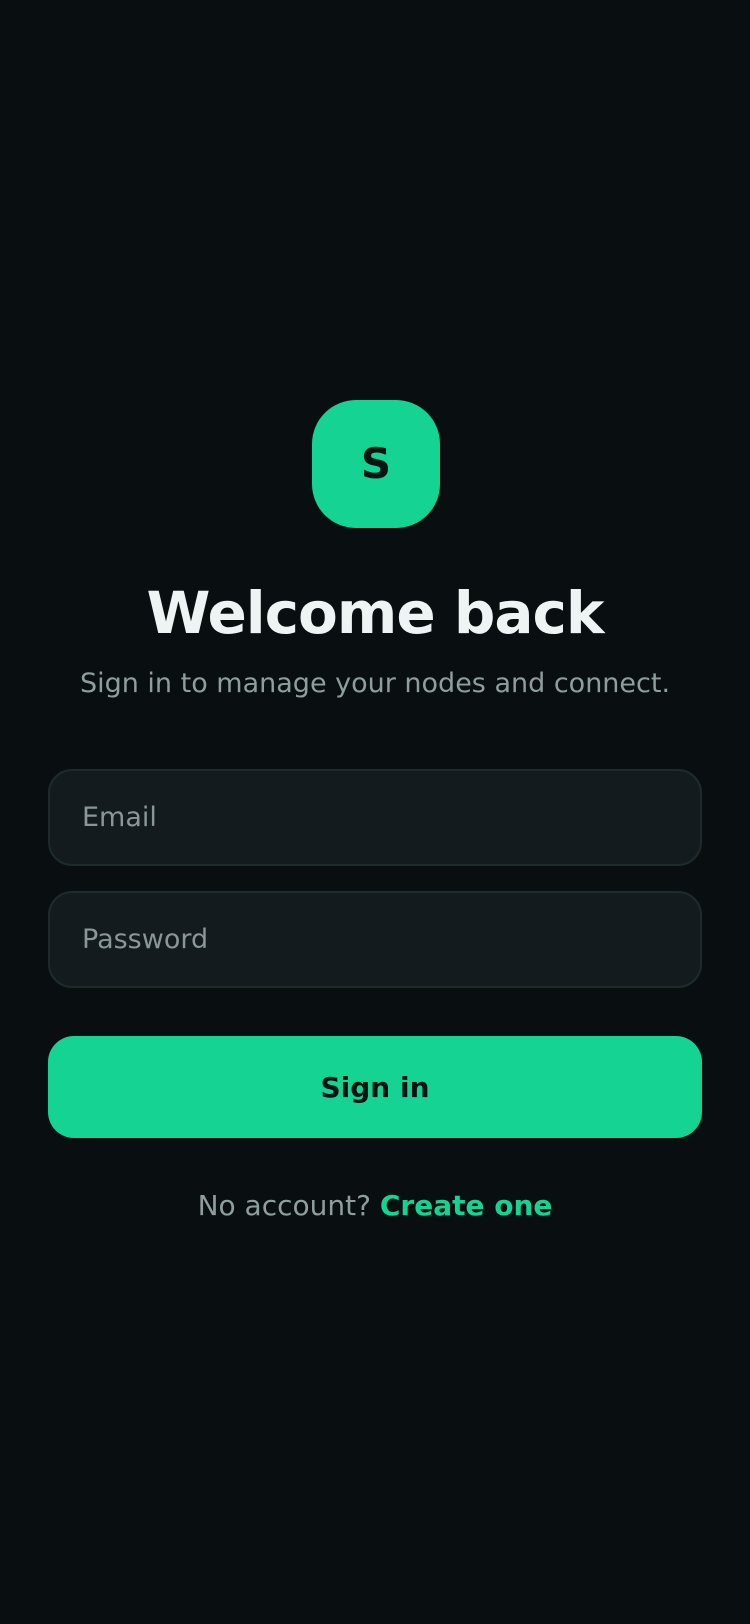  Describe the element at coordinates (375, 1087) in the screenshot. I see `sign-in-button: Sign in` at that location.